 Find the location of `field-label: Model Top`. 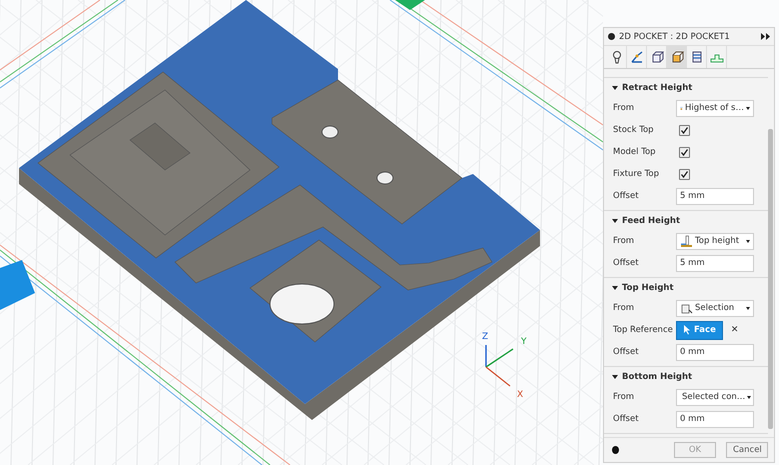

field-label: Model Top is located at coordinates (635, 152).